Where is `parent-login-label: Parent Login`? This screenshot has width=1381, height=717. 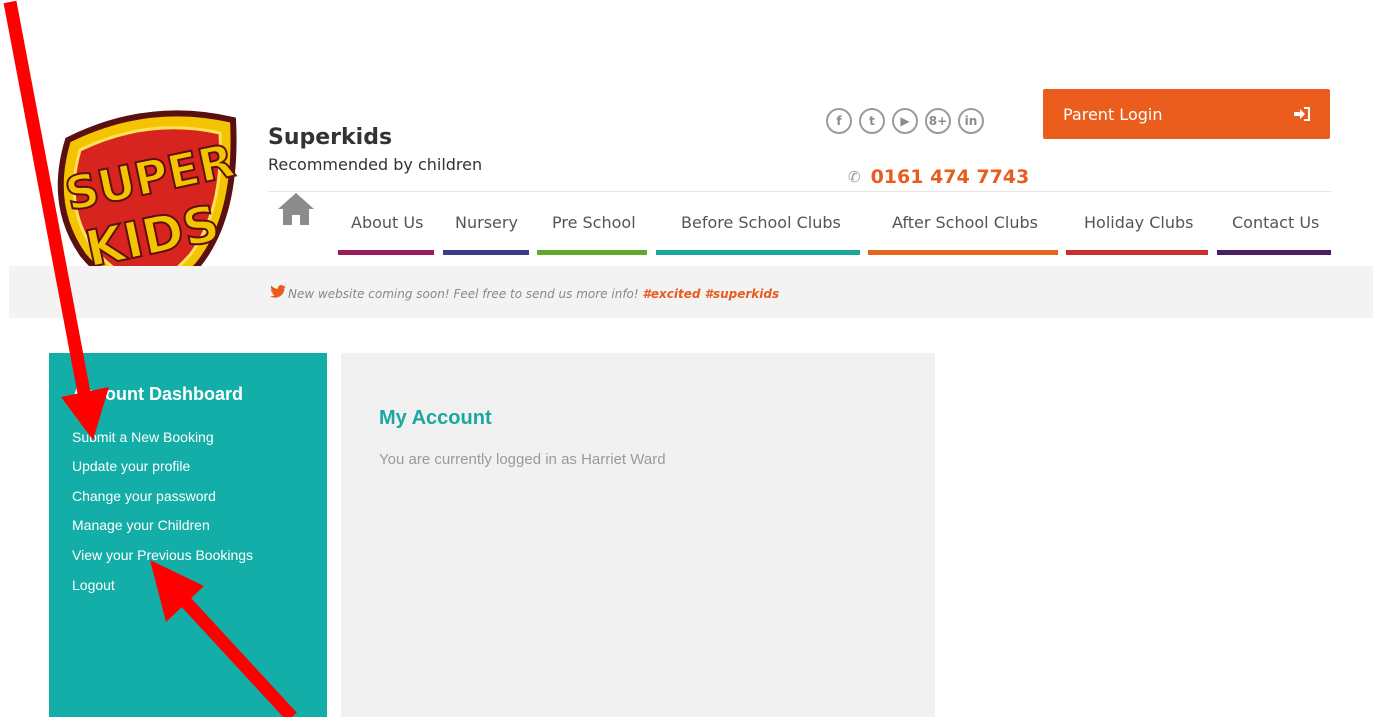
parent-login-label: Parent Login is located at coordinates (1113, 114).